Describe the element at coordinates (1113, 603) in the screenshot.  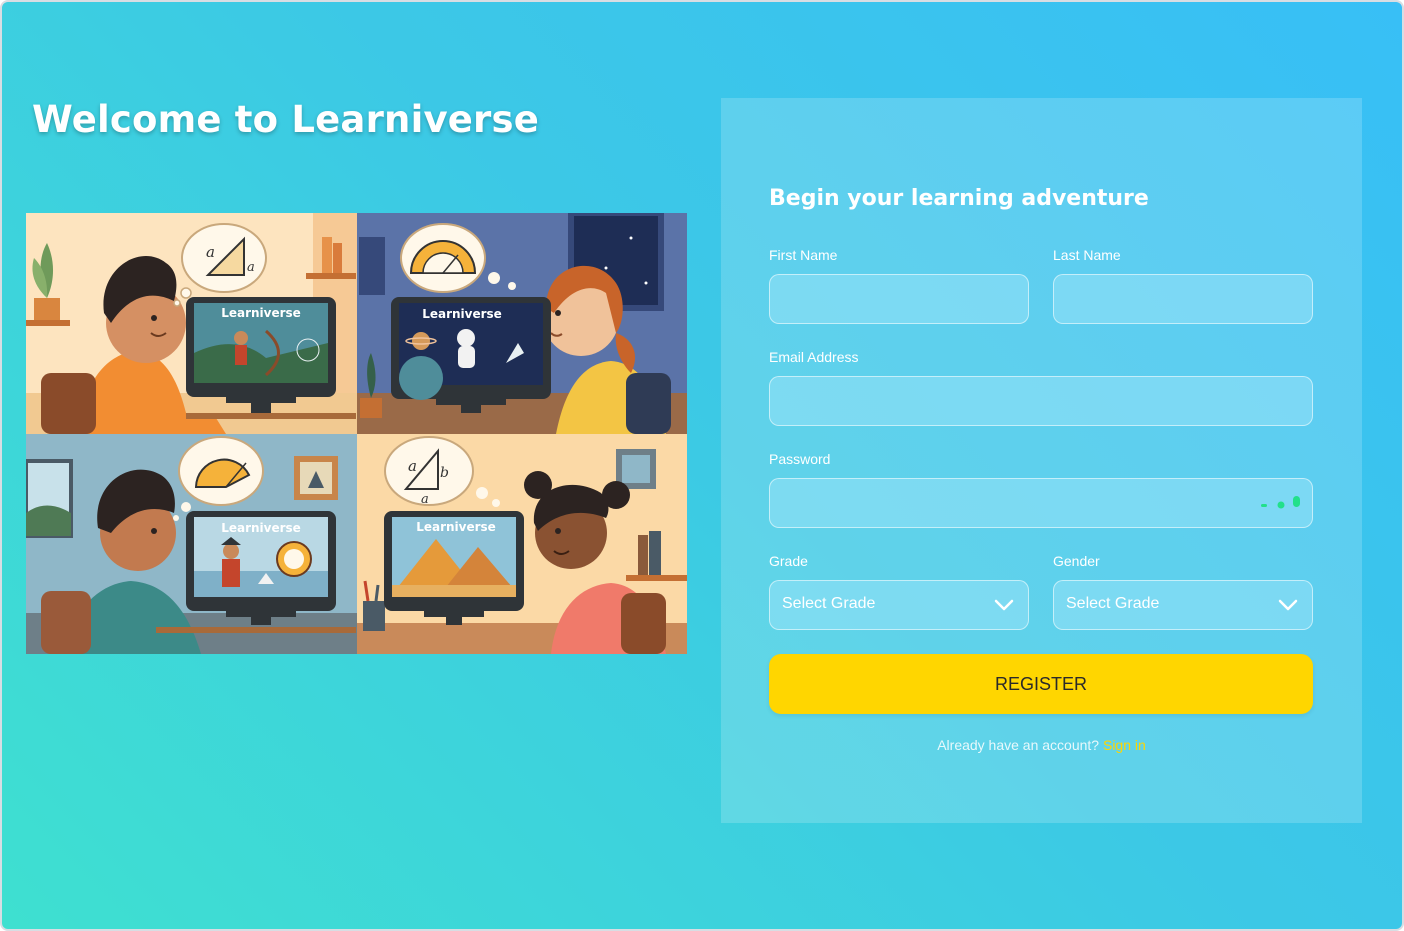
I see `gender-select-value: Select Grade` at that location.